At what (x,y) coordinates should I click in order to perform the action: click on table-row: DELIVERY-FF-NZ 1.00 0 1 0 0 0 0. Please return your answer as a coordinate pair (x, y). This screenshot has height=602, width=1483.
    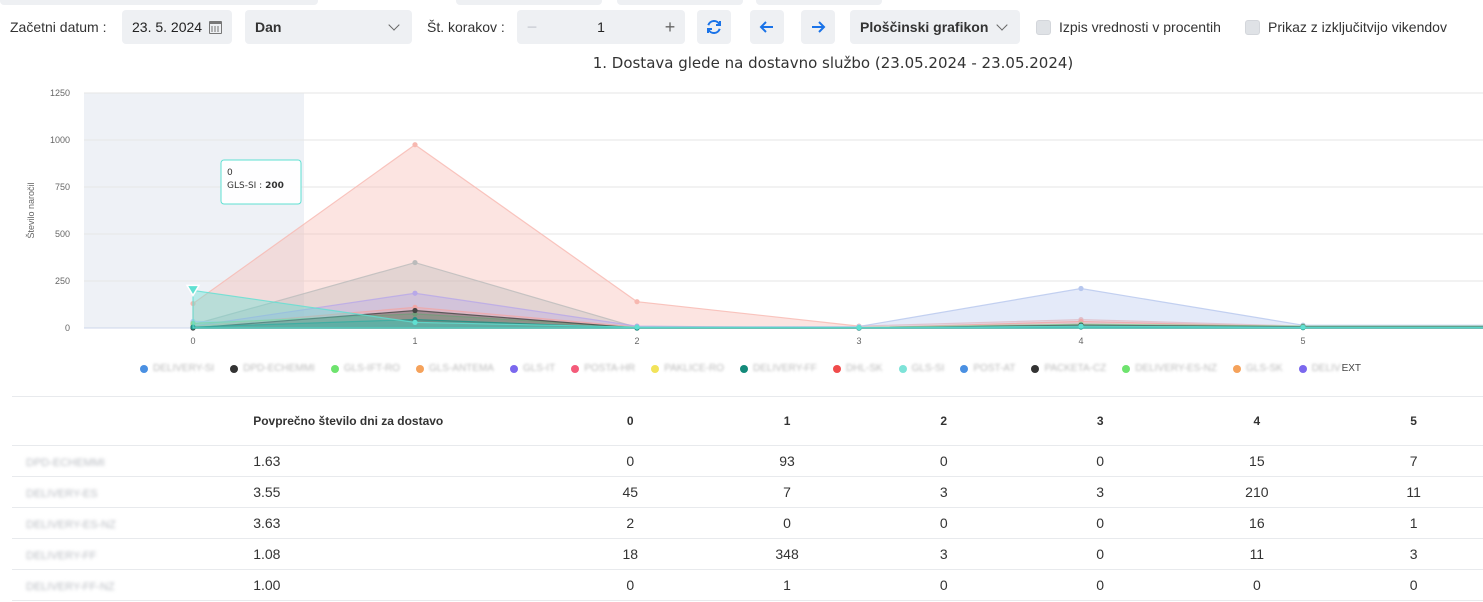
    Looking at the image, I should click on (747, 585).